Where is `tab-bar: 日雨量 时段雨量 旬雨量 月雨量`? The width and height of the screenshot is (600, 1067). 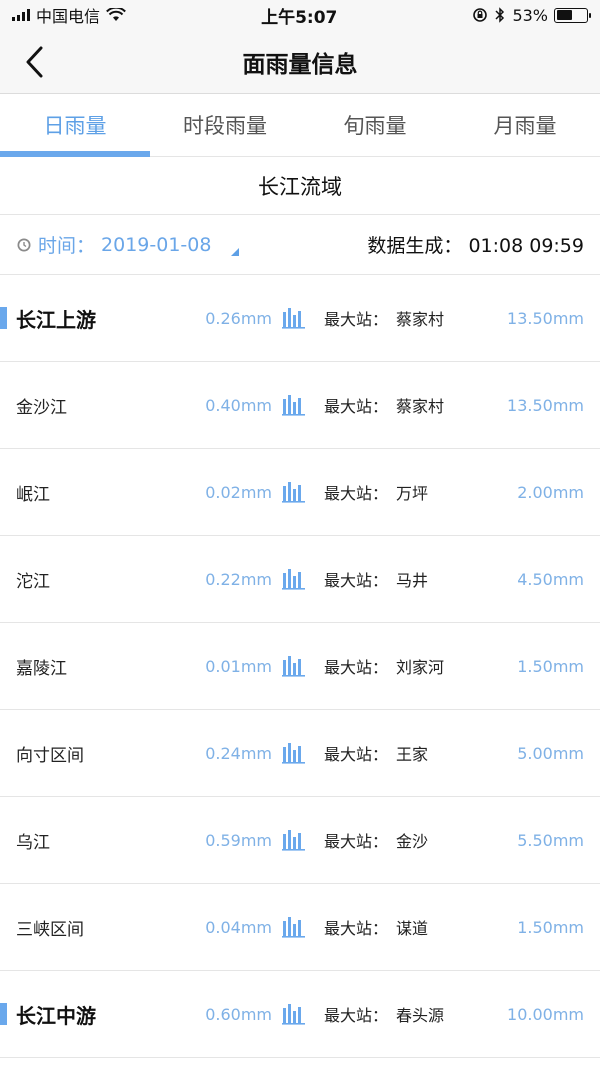
tab-bar: 日雨量 时段雨量 旬雨量 月雨量 is located at coordinates (300, 125).